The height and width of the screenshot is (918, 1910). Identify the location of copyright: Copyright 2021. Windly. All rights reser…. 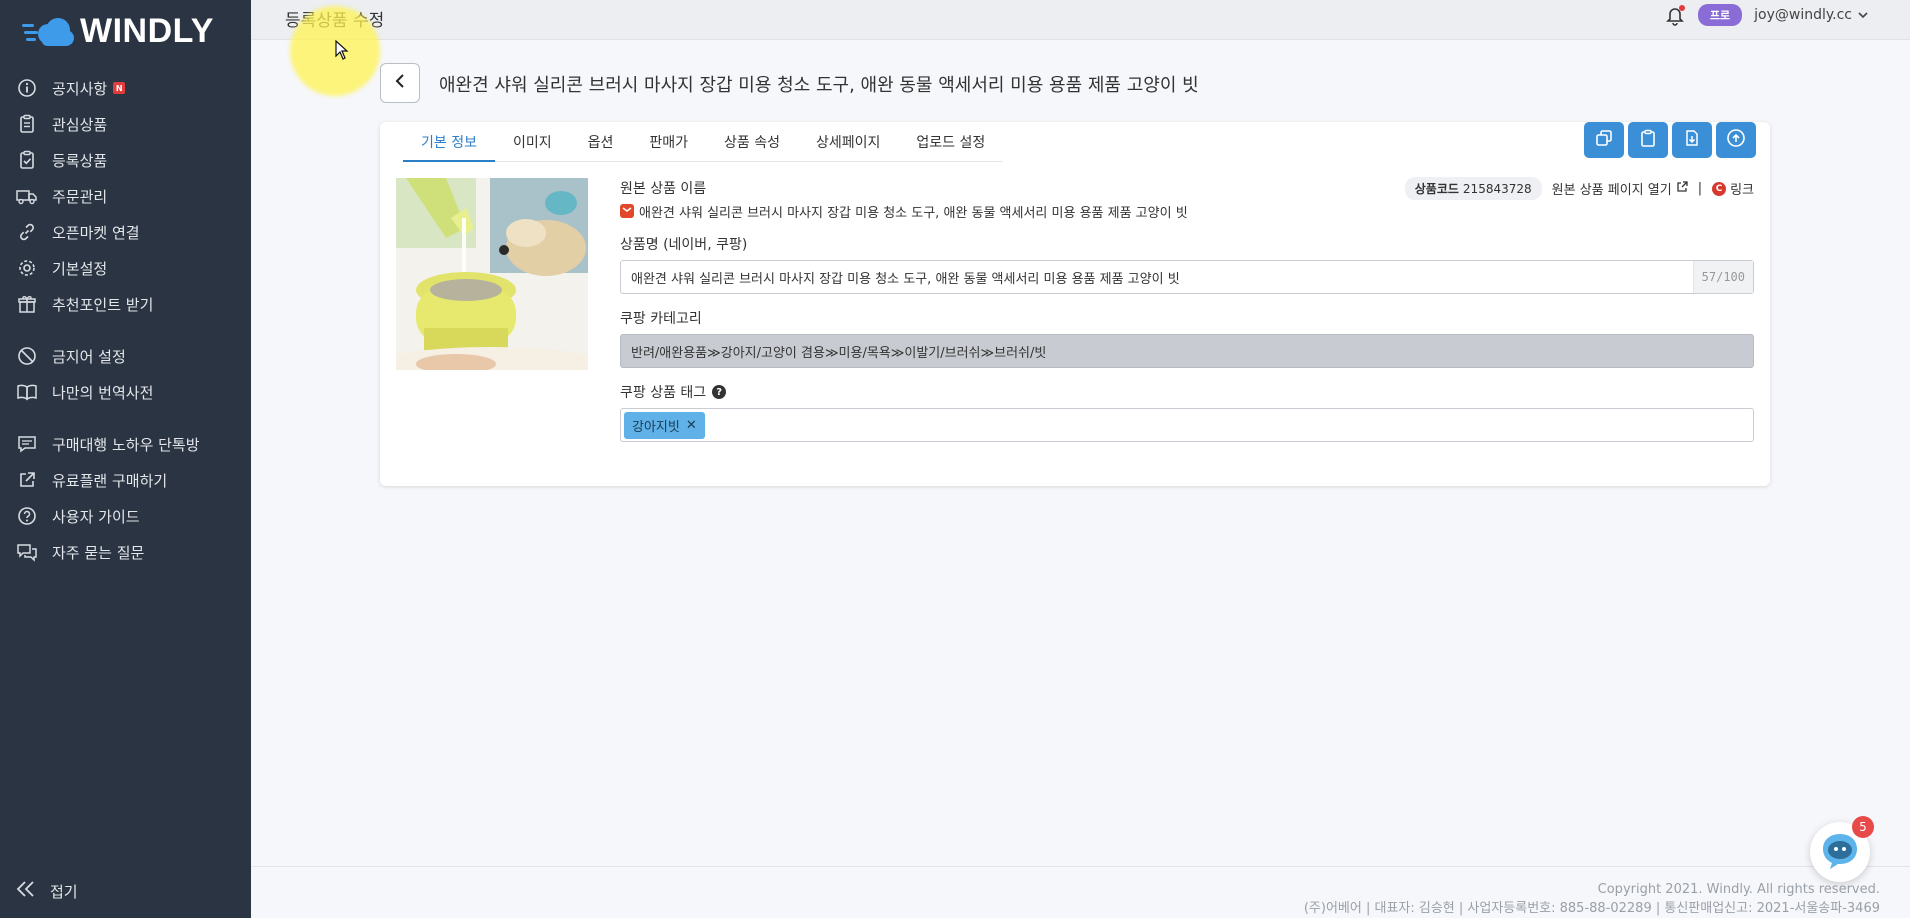
(1738, 889).